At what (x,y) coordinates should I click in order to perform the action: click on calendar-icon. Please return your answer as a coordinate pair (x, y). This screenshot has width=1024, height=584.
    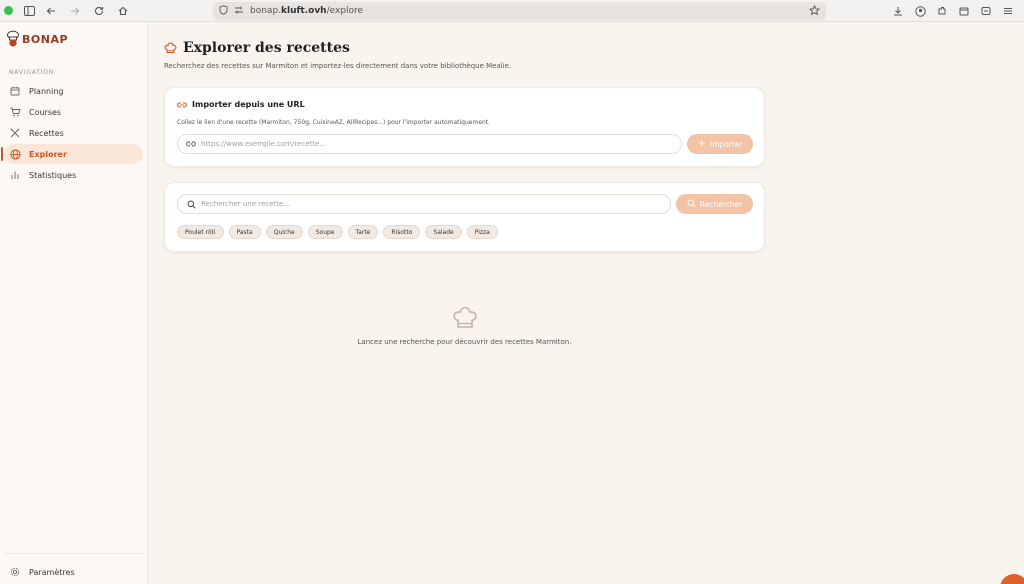
    Looking at the image, I should click on (15, 91).